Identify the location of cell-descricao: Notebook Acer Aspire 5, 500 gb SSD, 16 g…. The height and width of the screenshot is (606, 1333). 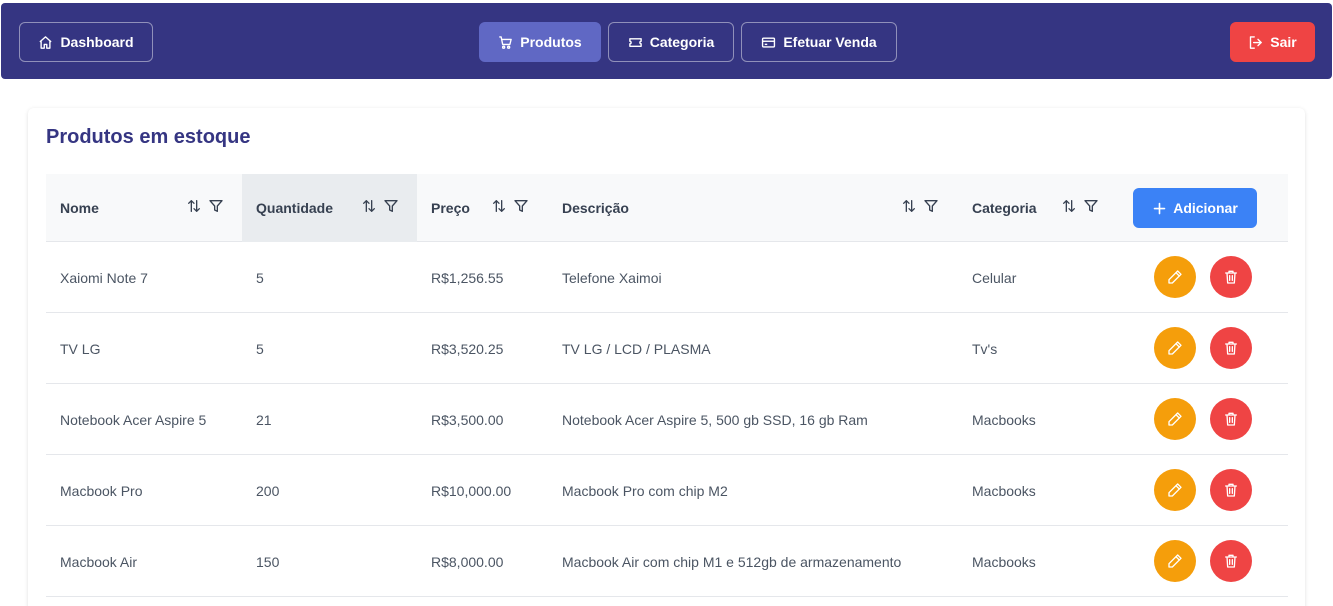
(715, 419).